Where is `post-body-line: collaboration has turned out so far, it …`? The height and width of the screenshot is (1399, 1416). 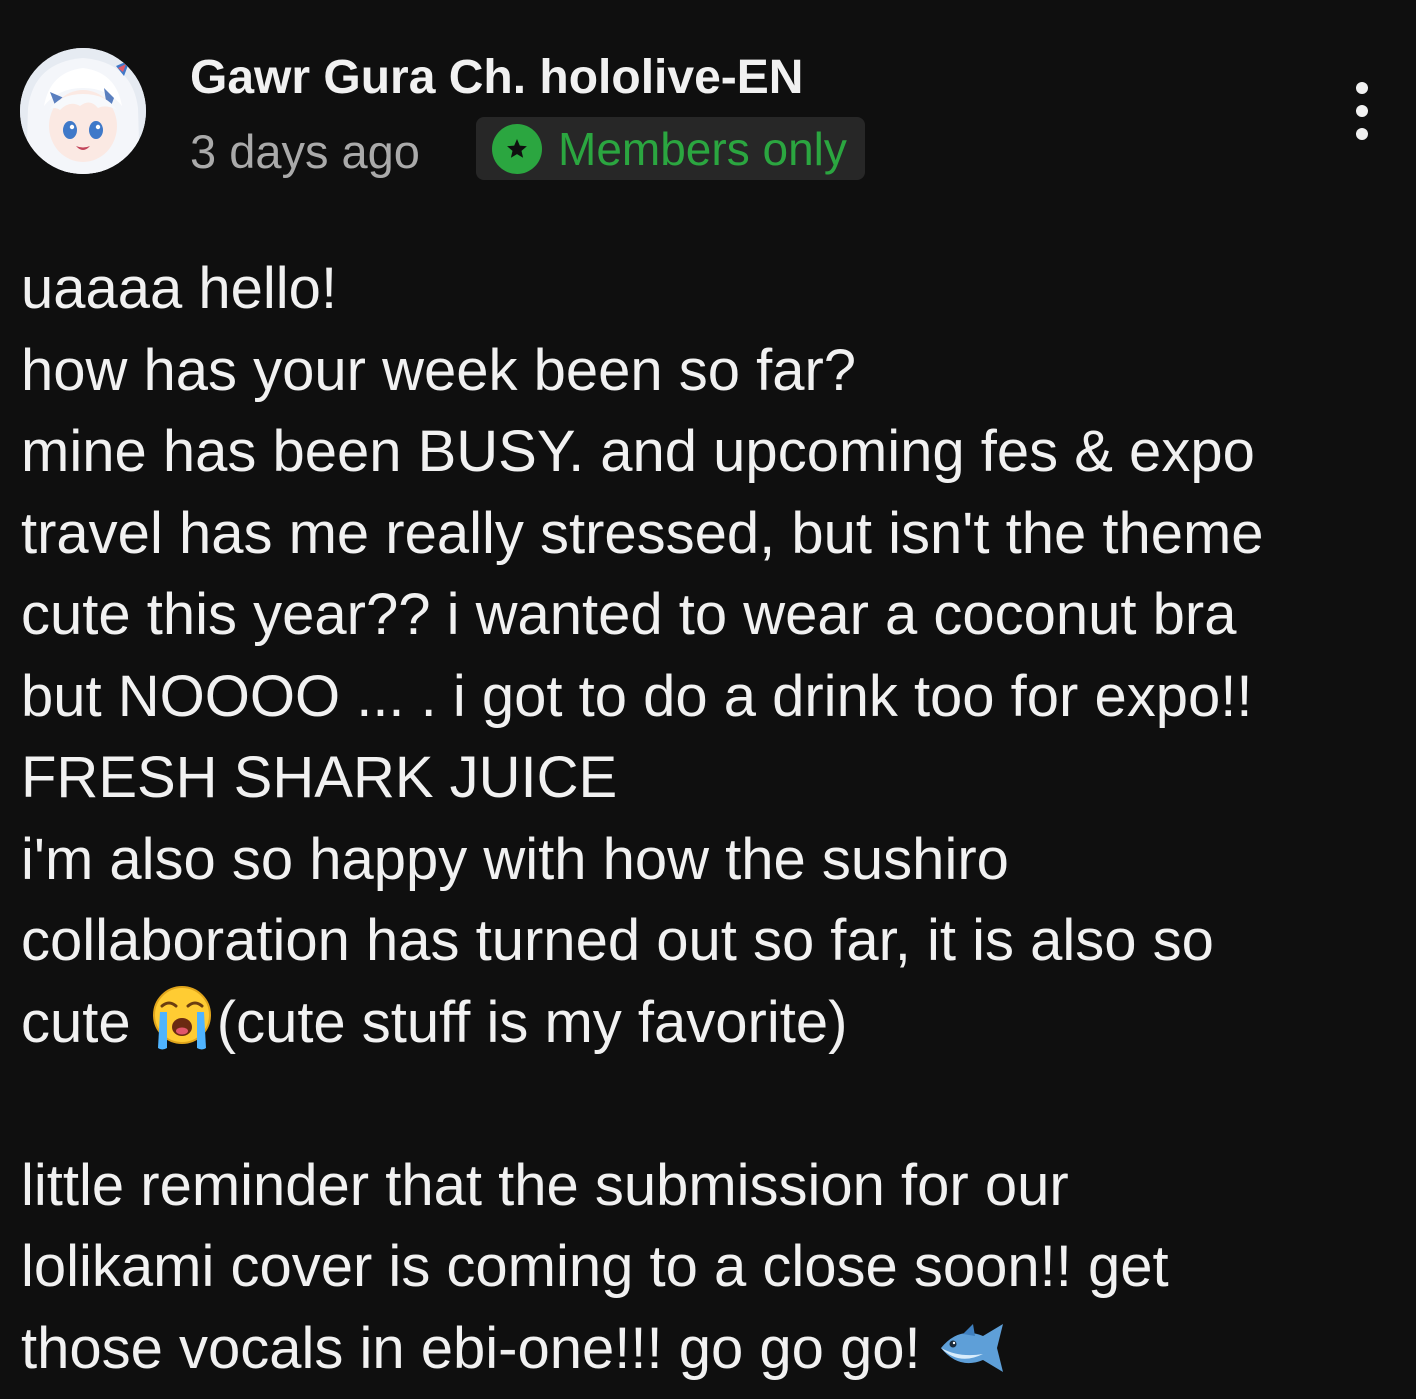
post-body-line: collaboration has turned out so far, it … is located at coordinates (706, 941).